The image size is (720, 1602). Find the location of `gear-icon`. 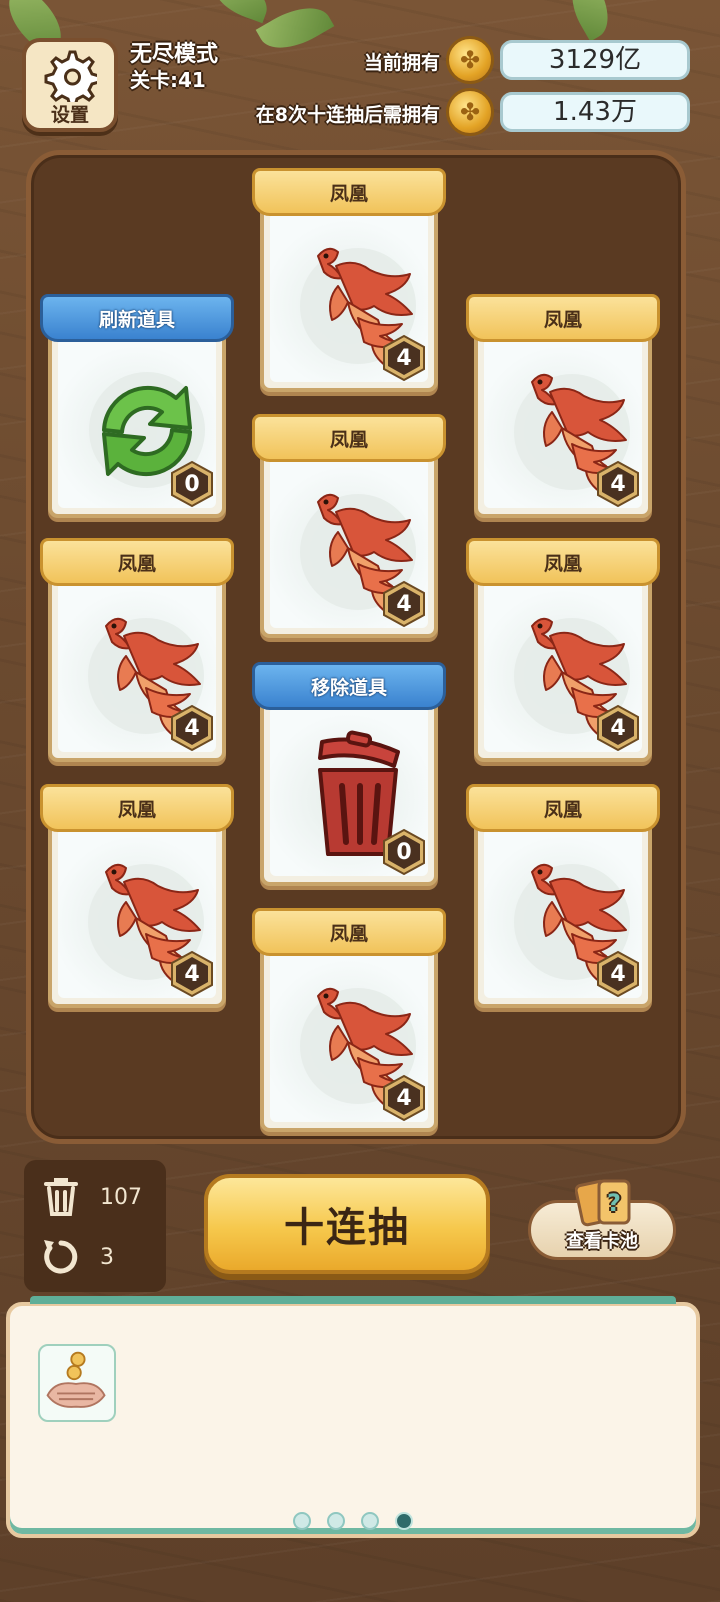

gear-icon is located at coordinates (70, 76).